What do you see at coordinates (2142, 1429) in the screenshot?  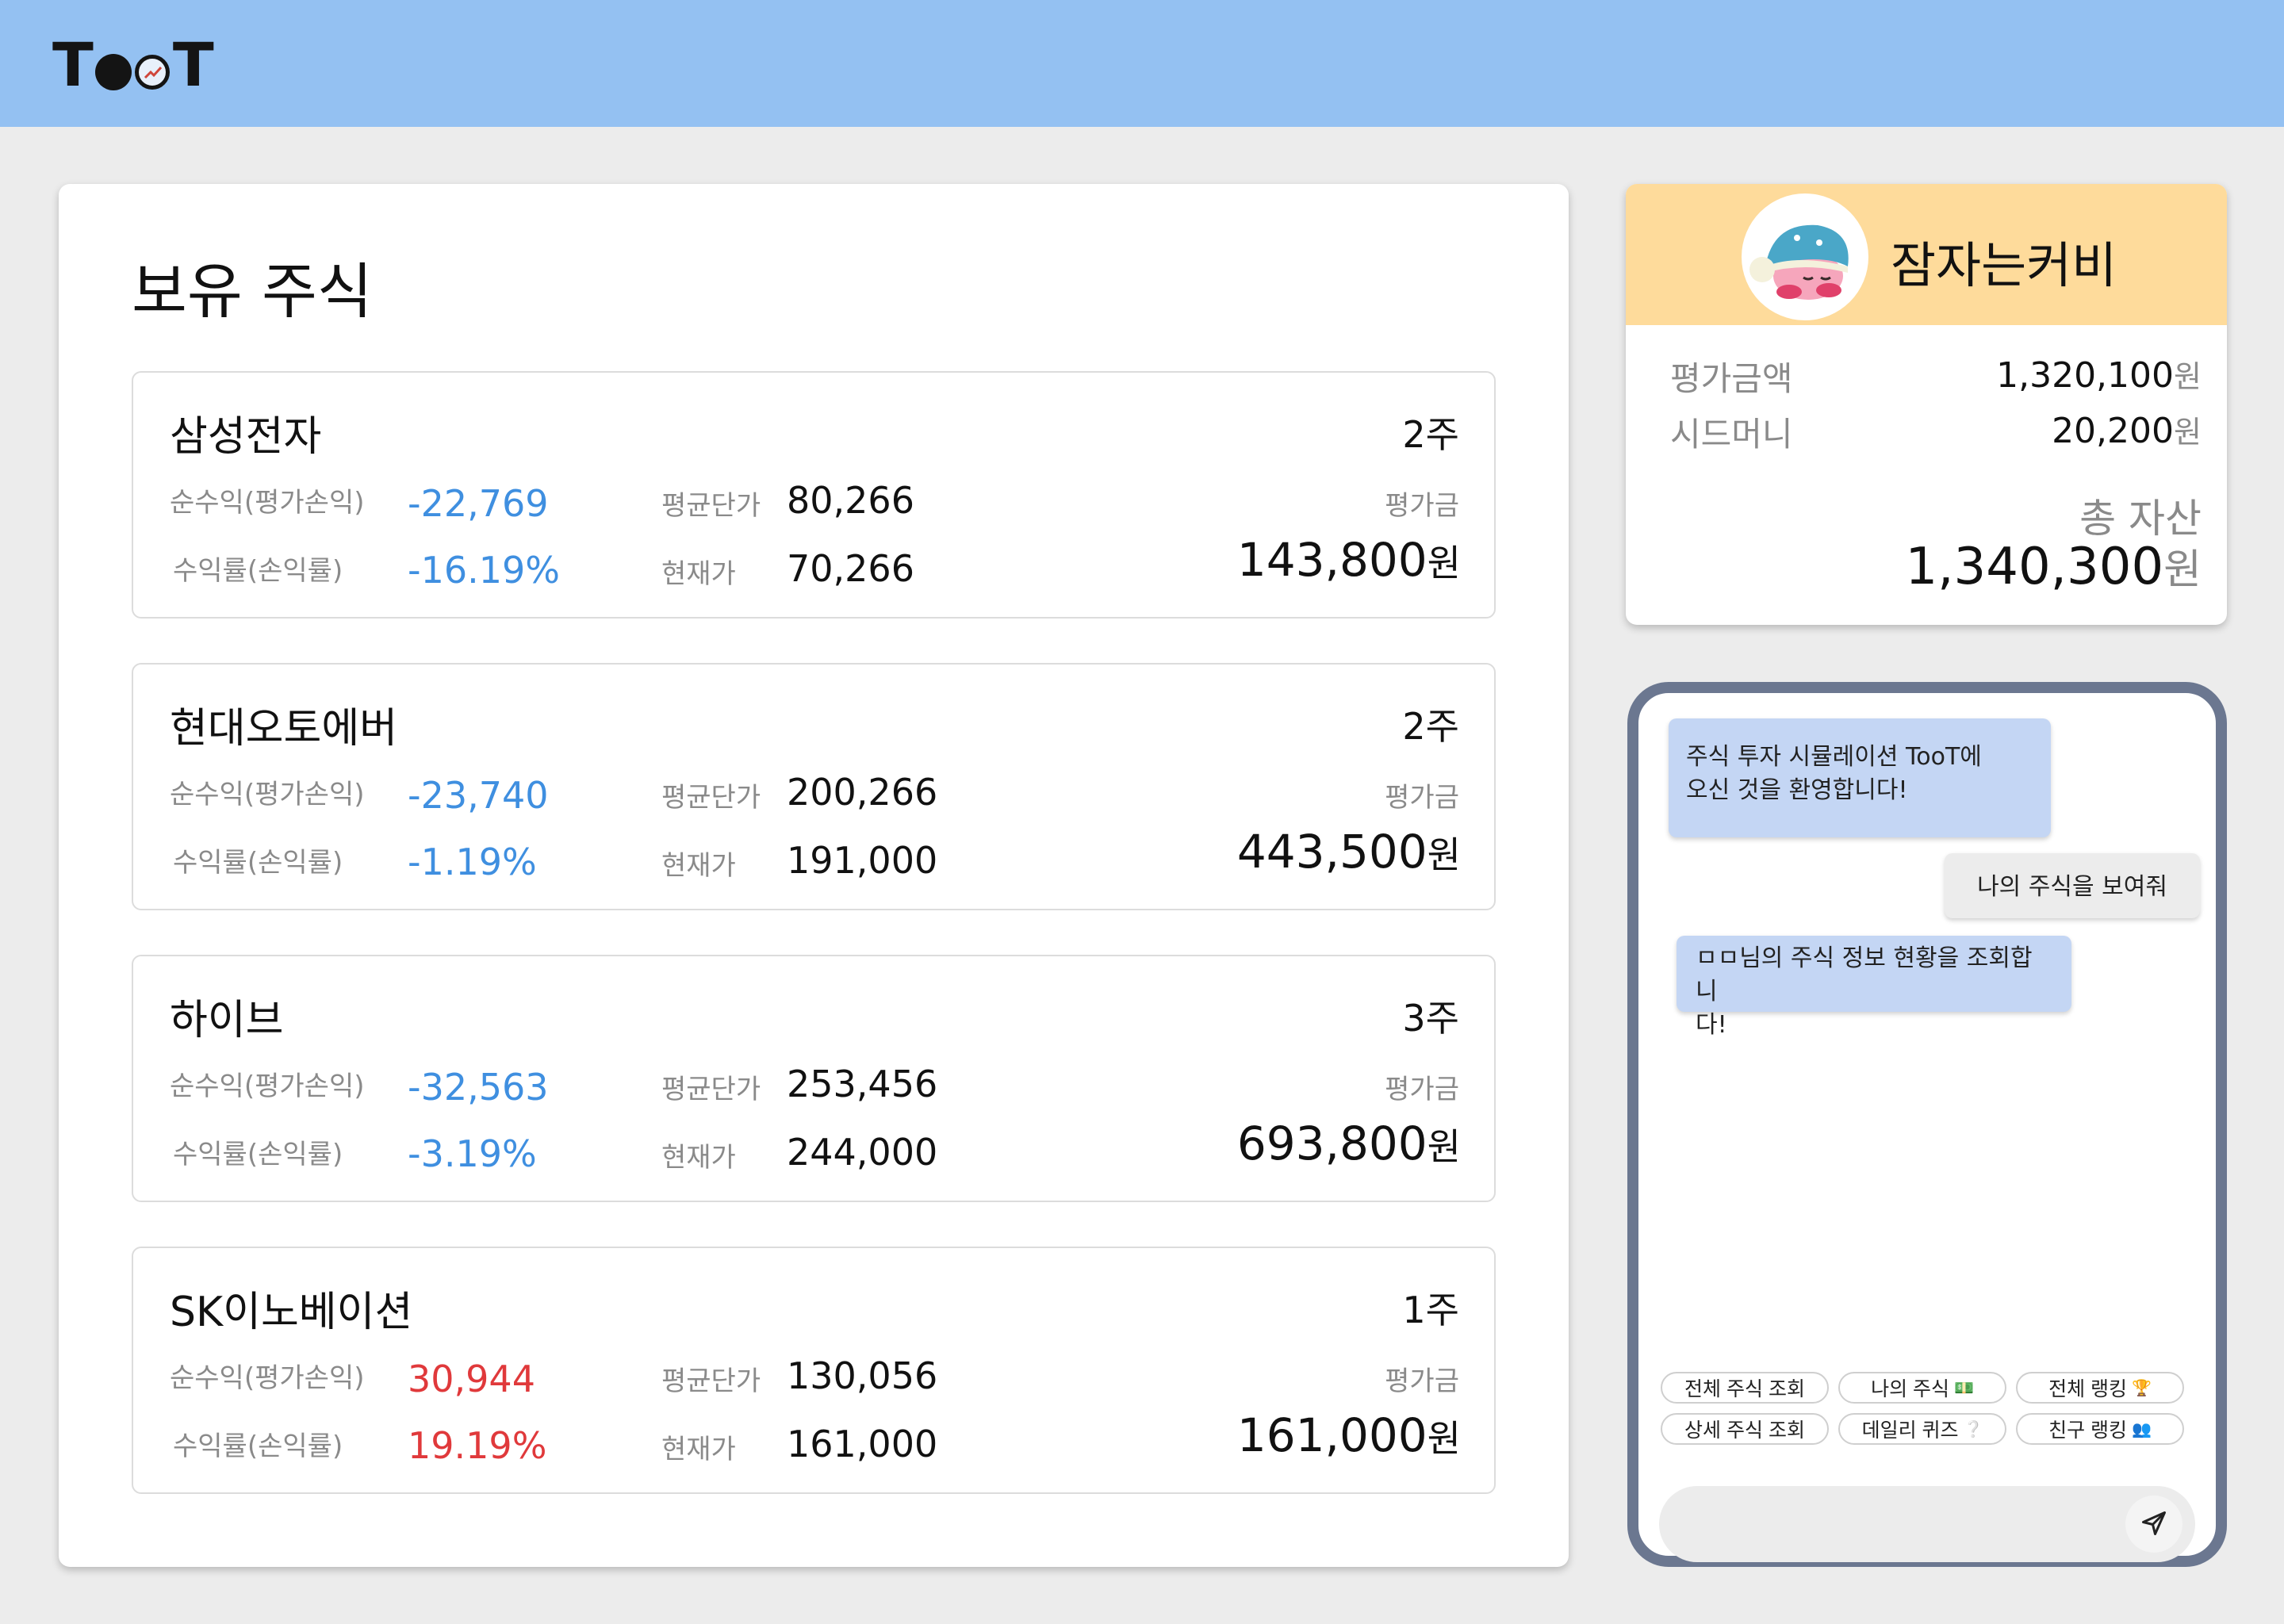 I see `people-icon: 👥` at bounding box center [2142, 1429].